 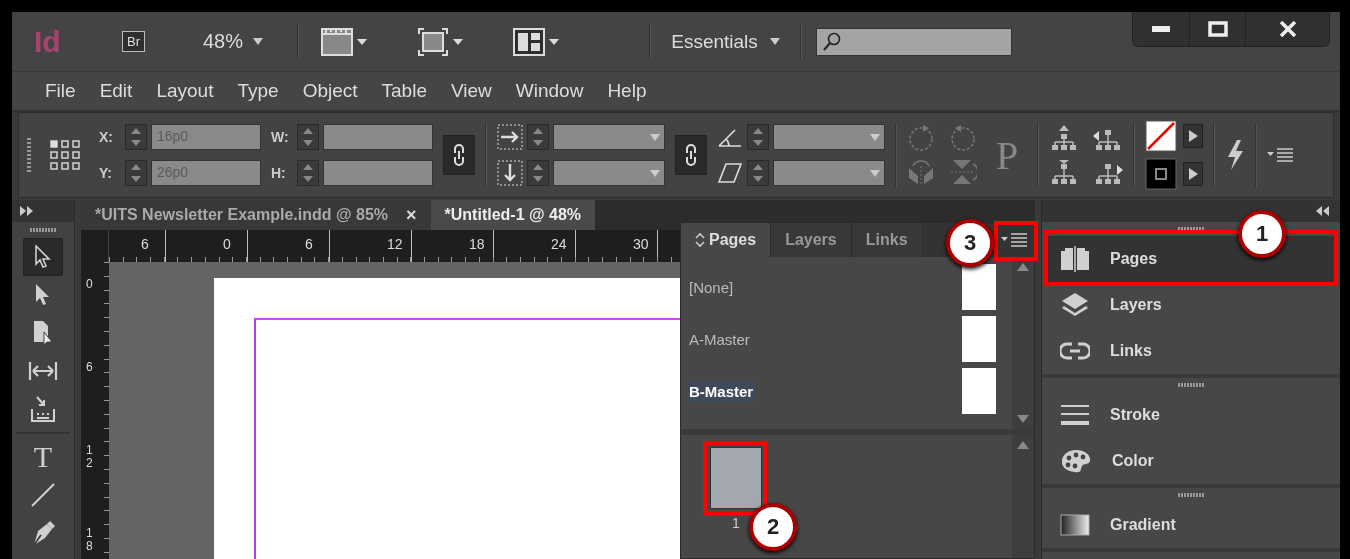 What do you see at coordinates (185, 91) in the screenshot?
I see `menu-item: Layout` at bounding box center [185, 91].